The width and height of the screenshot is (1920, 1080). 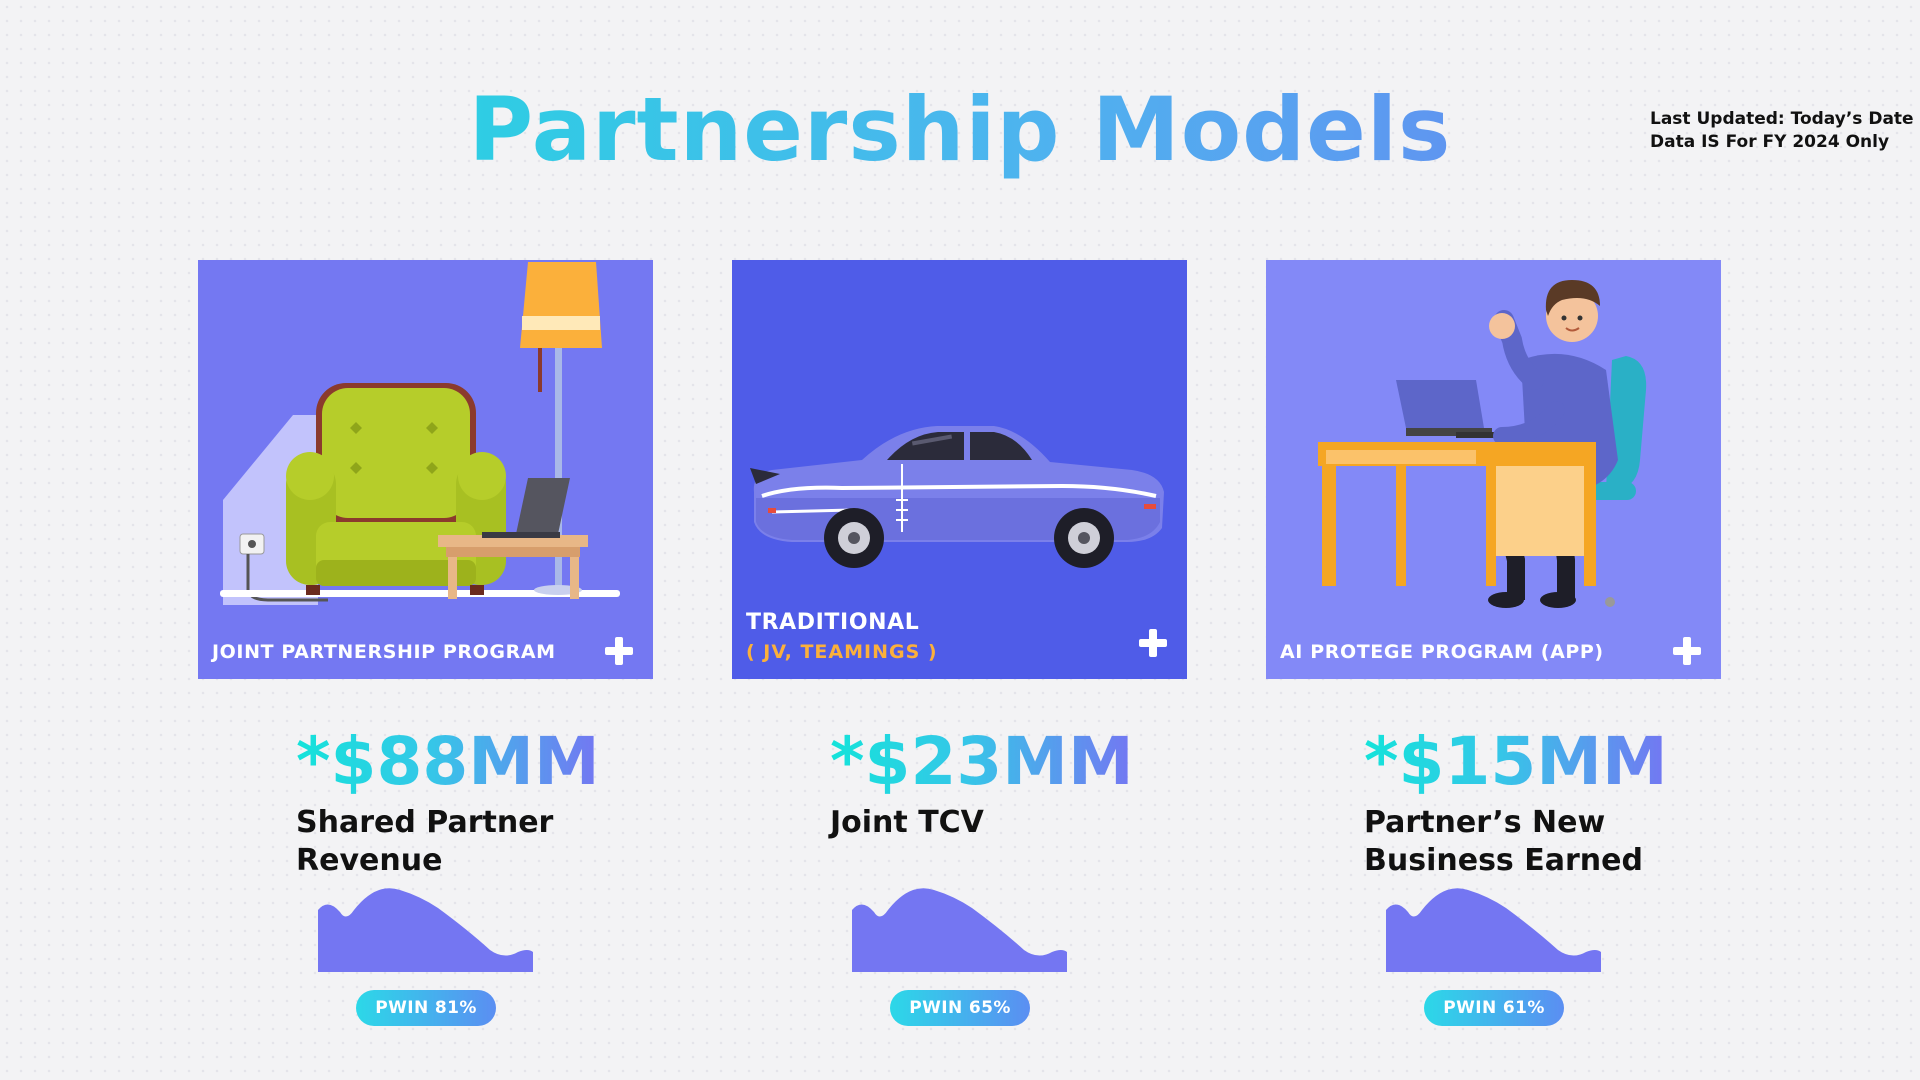 I want to click on stat-label: Partner’s New Business Earned, so click(x=1574, y=842).